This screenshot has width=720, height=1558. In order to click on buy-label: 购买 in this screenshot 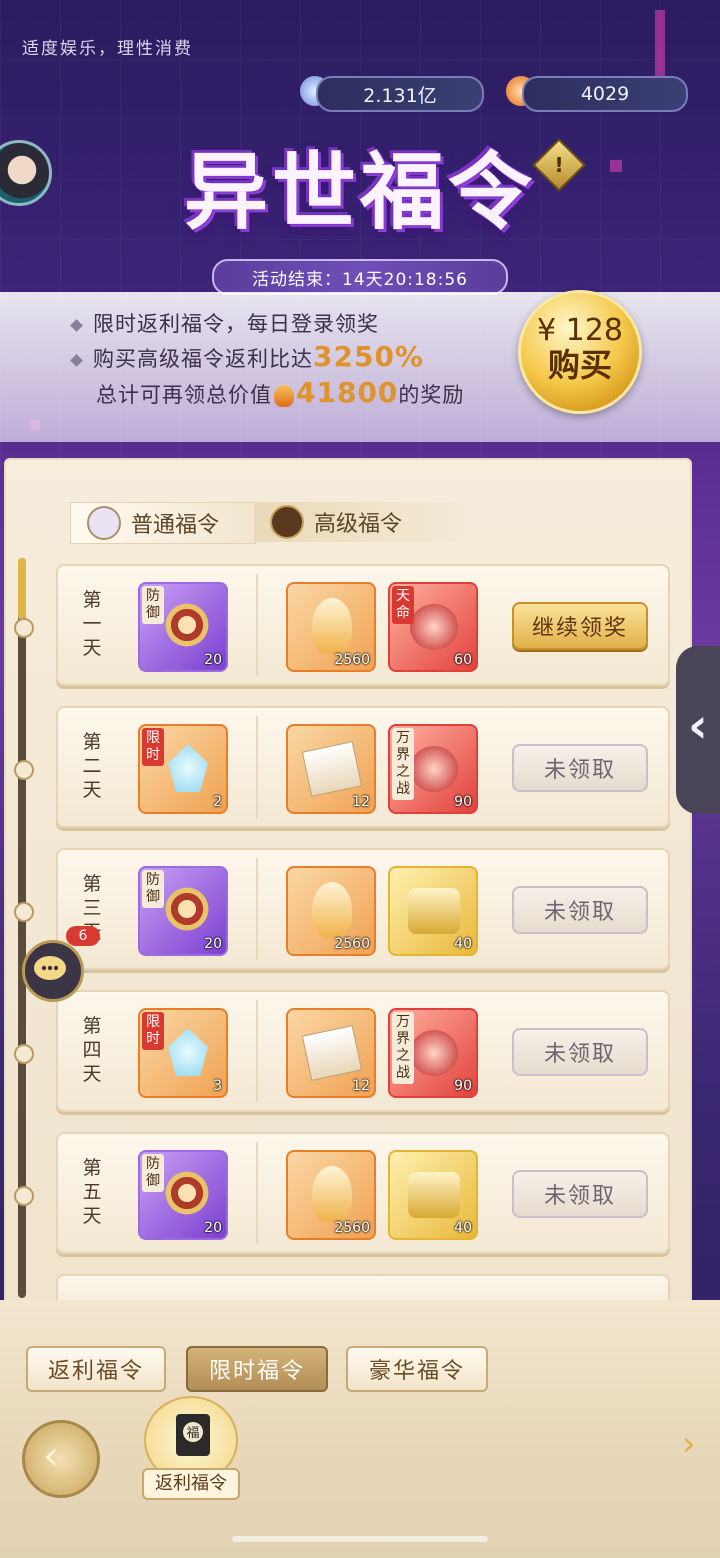, I will do `click(579, 365)`.